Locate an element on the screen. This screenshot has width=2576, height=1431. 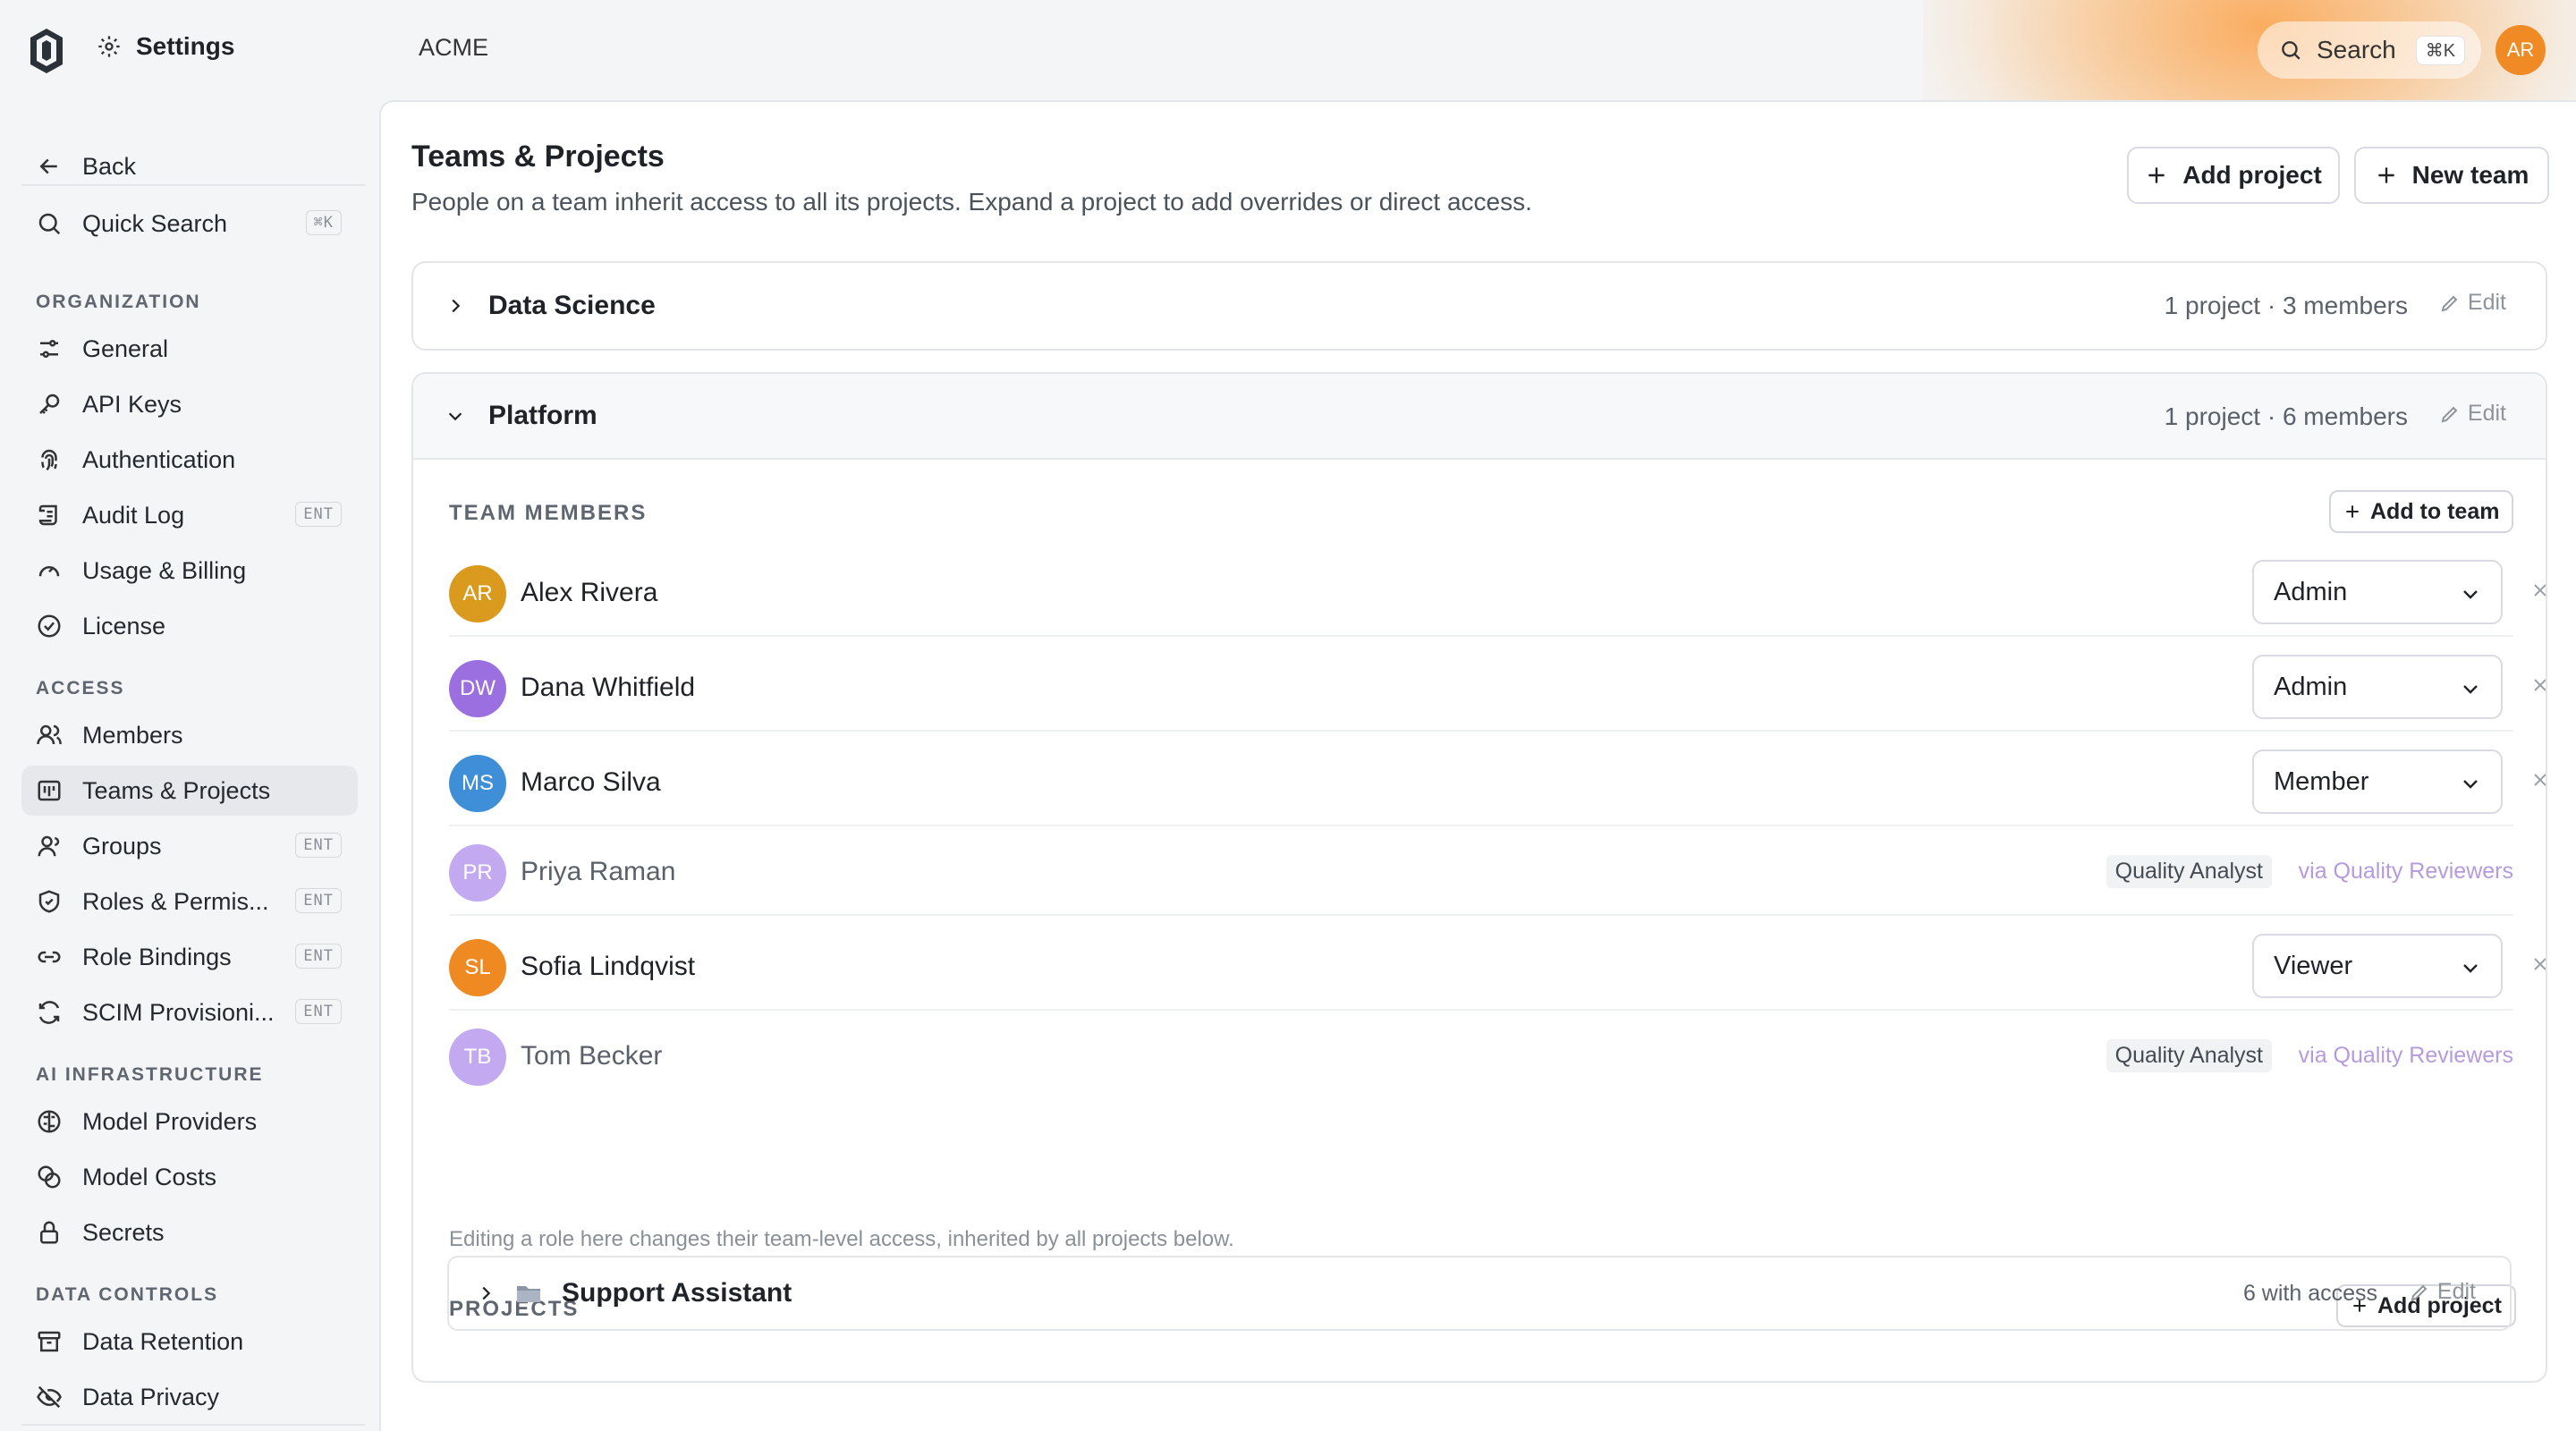
team-header: Data Science 1 project · 3 members Edit is located at coordinates (1479, 306).